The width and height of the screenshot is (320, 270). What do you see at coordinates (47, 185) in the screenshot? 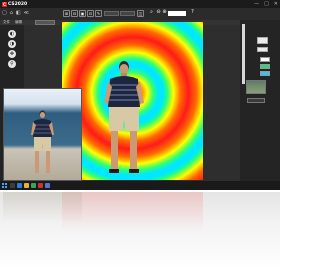
I see `app2-taskbar-icon` at bounding box center [47, 185].